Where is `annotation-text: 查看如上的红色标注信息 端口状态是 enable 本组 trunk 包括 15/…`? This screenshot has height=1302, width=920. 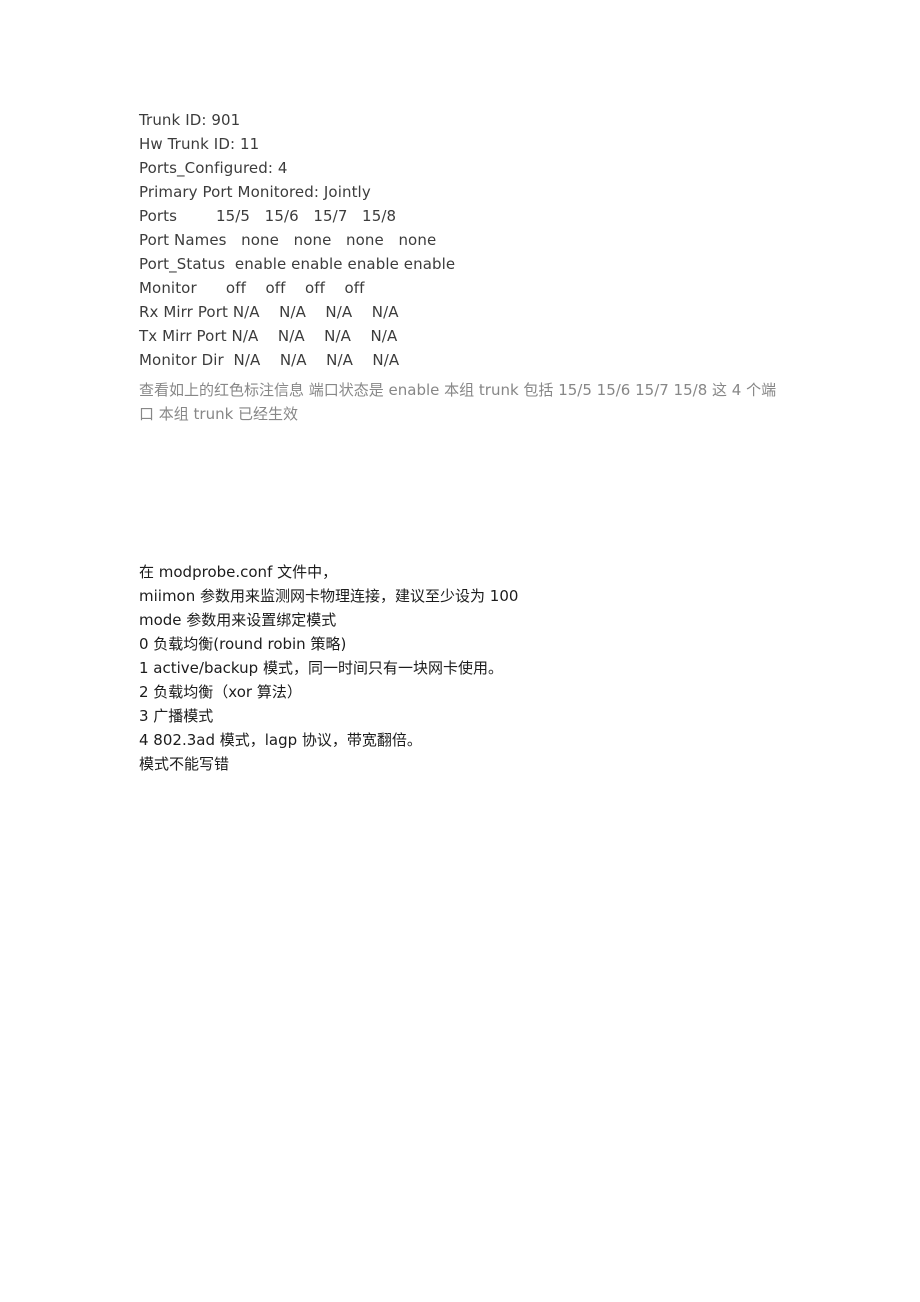
annotation-text: 查看如上的红色标注信息 端口状态是 enable 本组 trunk 包括 15/… is located at coordinates (458, 402).